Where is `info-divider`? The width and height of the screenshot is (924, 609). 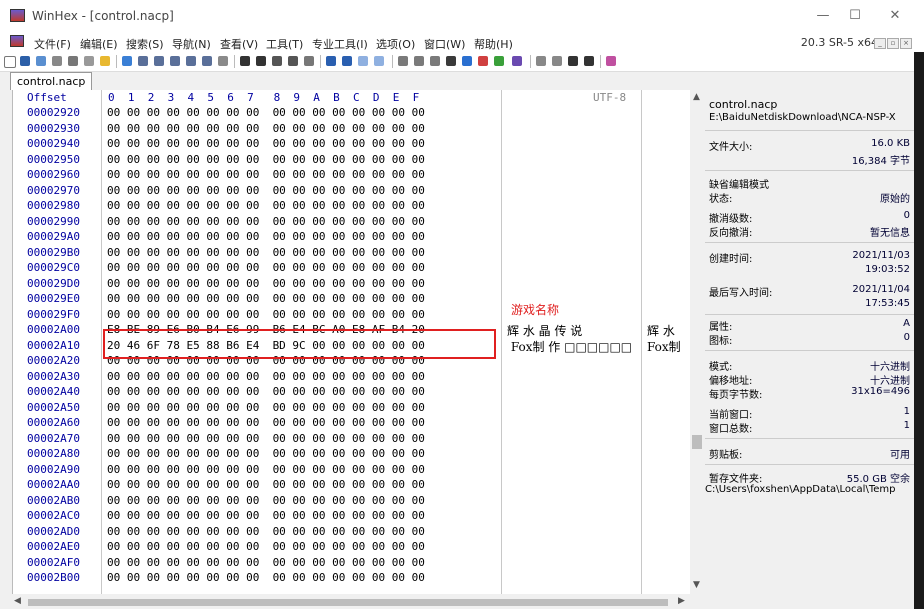
info-divider is located at coordinates (809, 170).